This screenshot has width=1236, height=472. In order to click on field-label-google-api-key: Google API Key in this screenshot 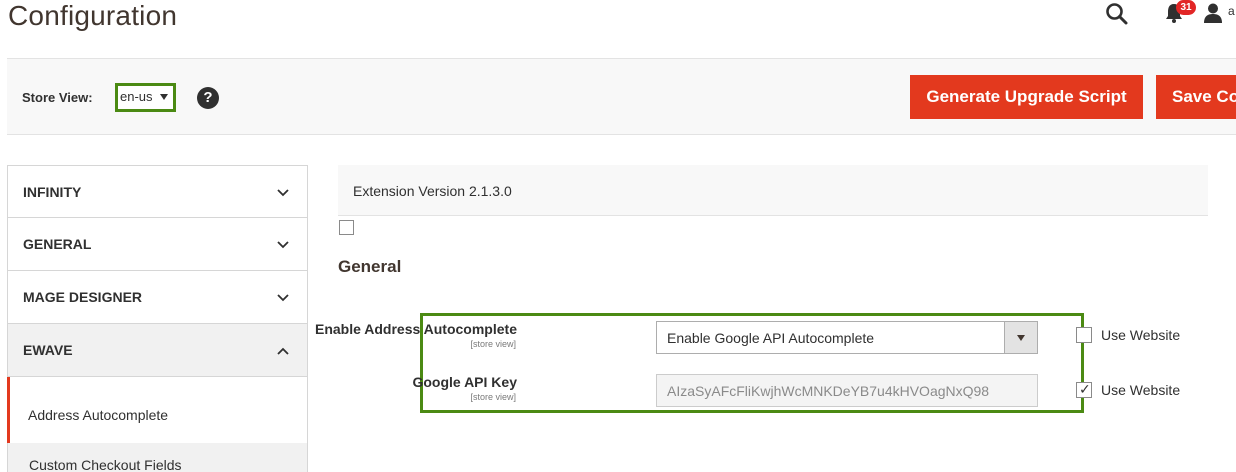, I will do `click(464, 382)`.